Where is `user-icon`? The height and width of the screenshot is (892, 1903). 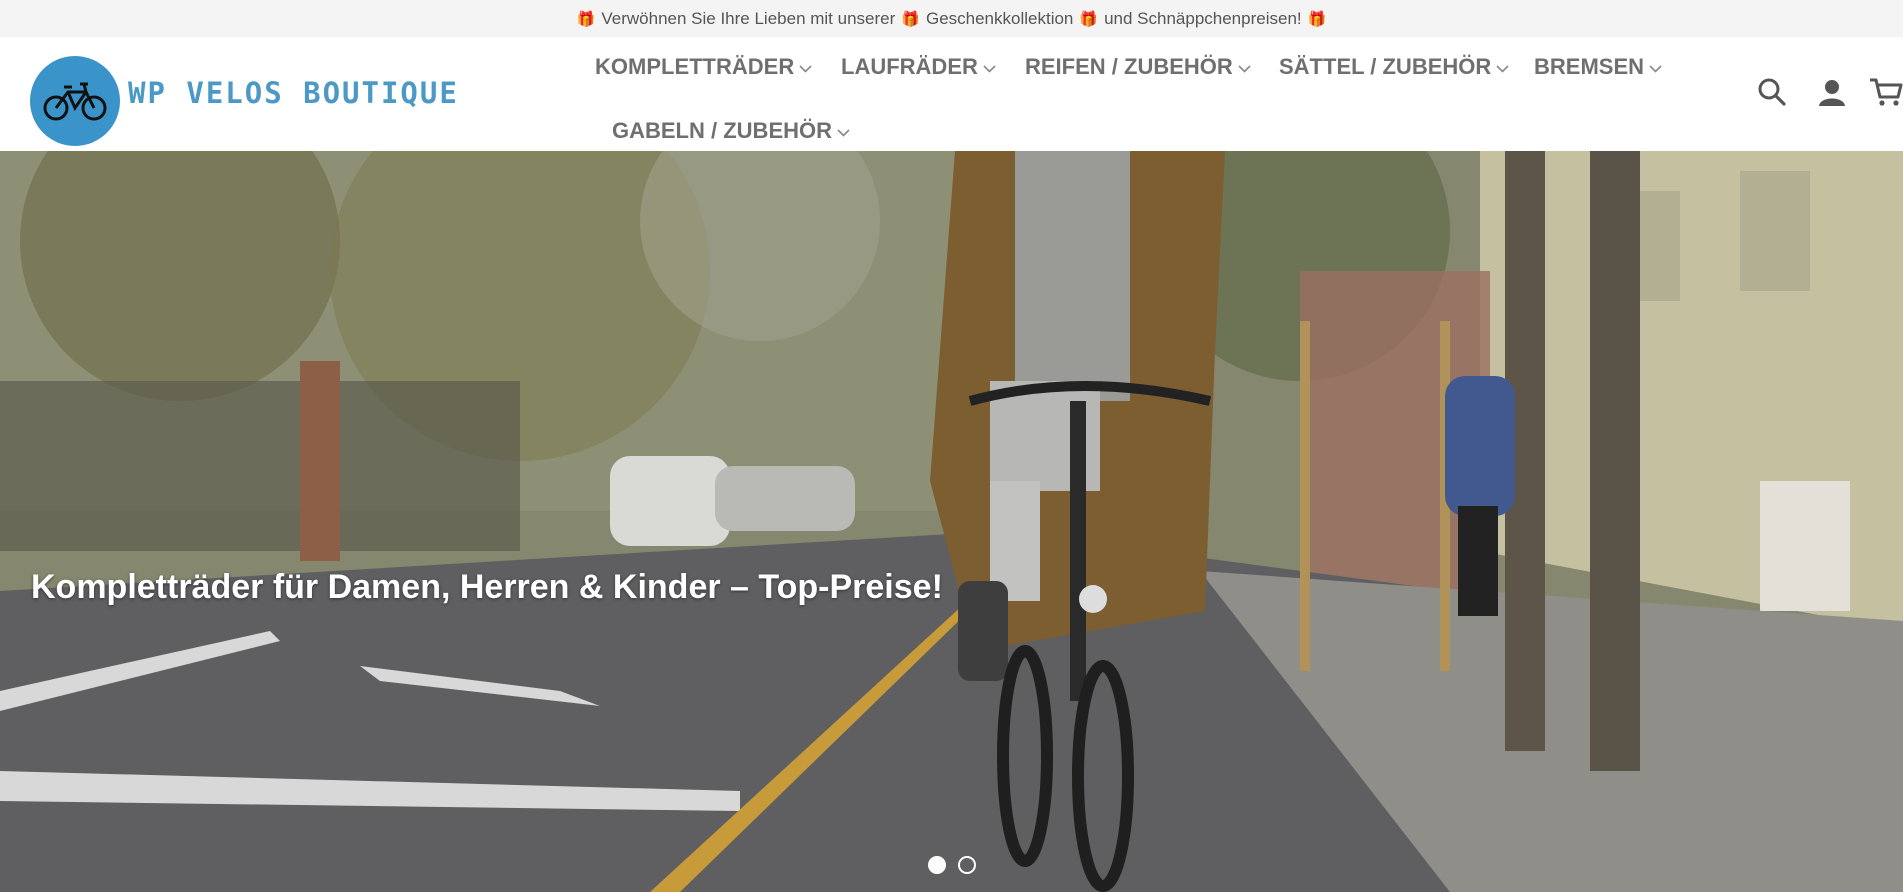 user-icon is located at coordinates (1832, 94).